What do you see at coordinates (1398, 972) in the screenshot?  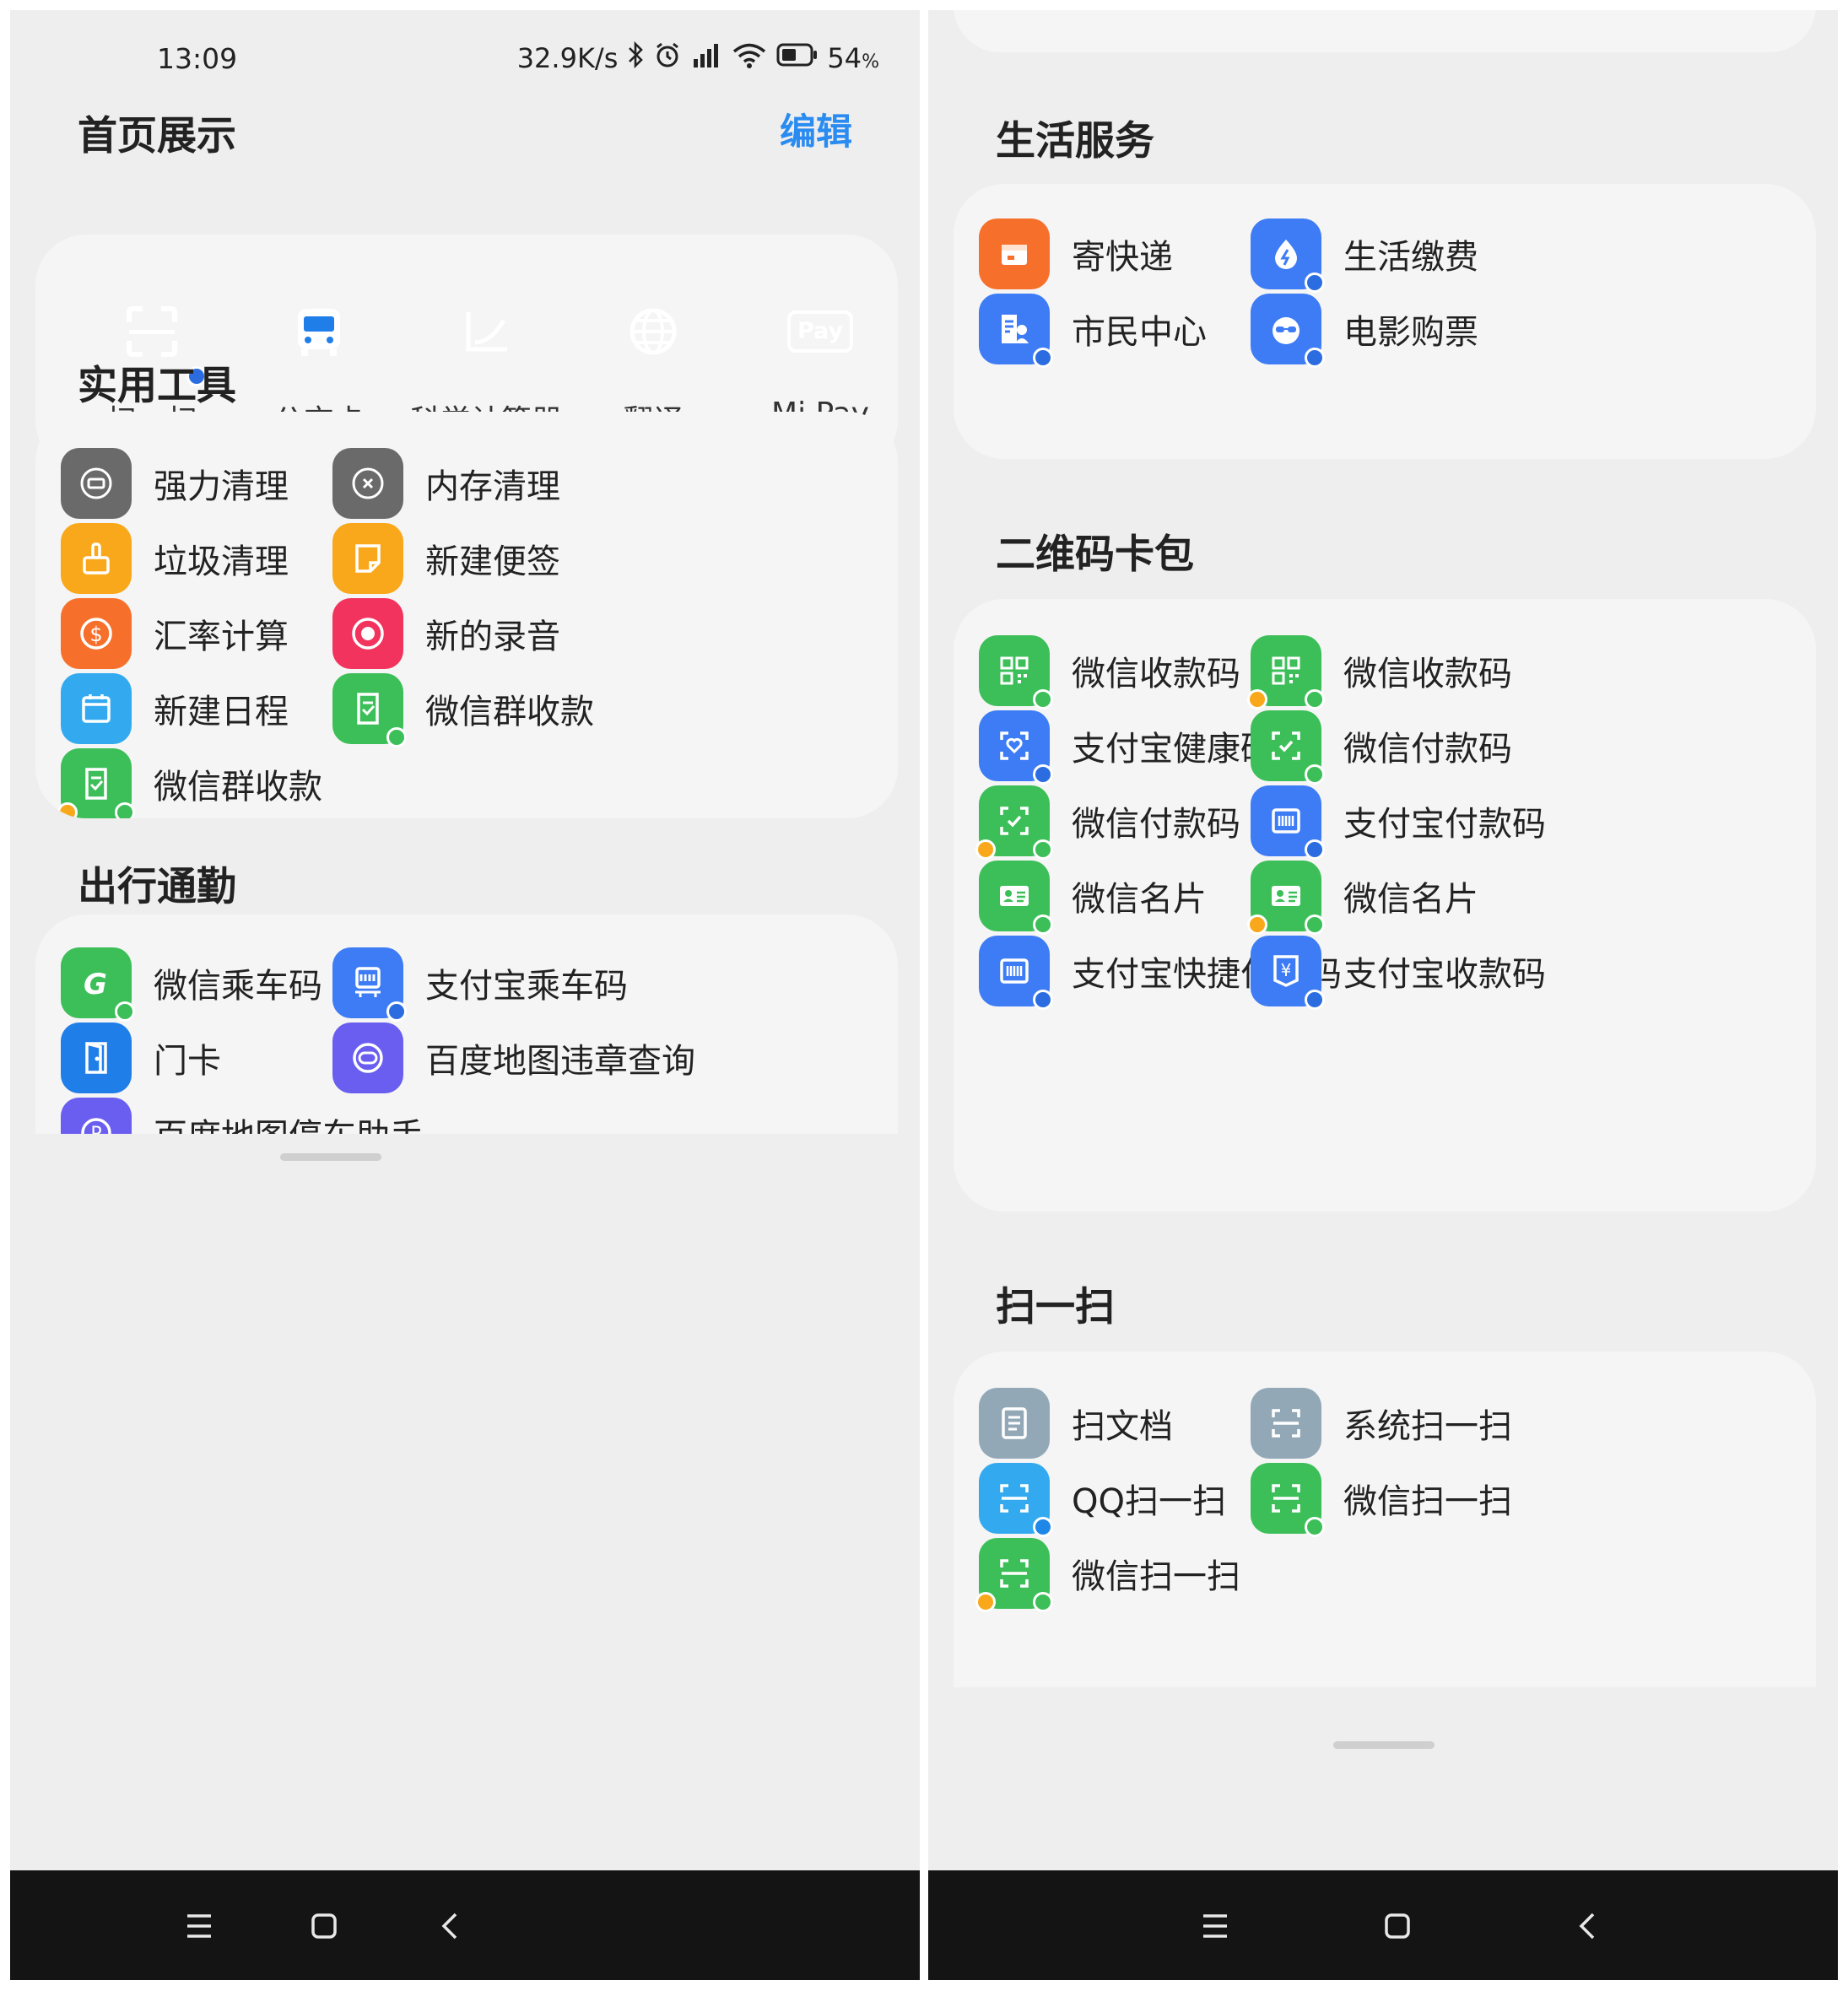 I see `qr-item: ¥ 支付宝收款码` at bounding box center [1398, 972].